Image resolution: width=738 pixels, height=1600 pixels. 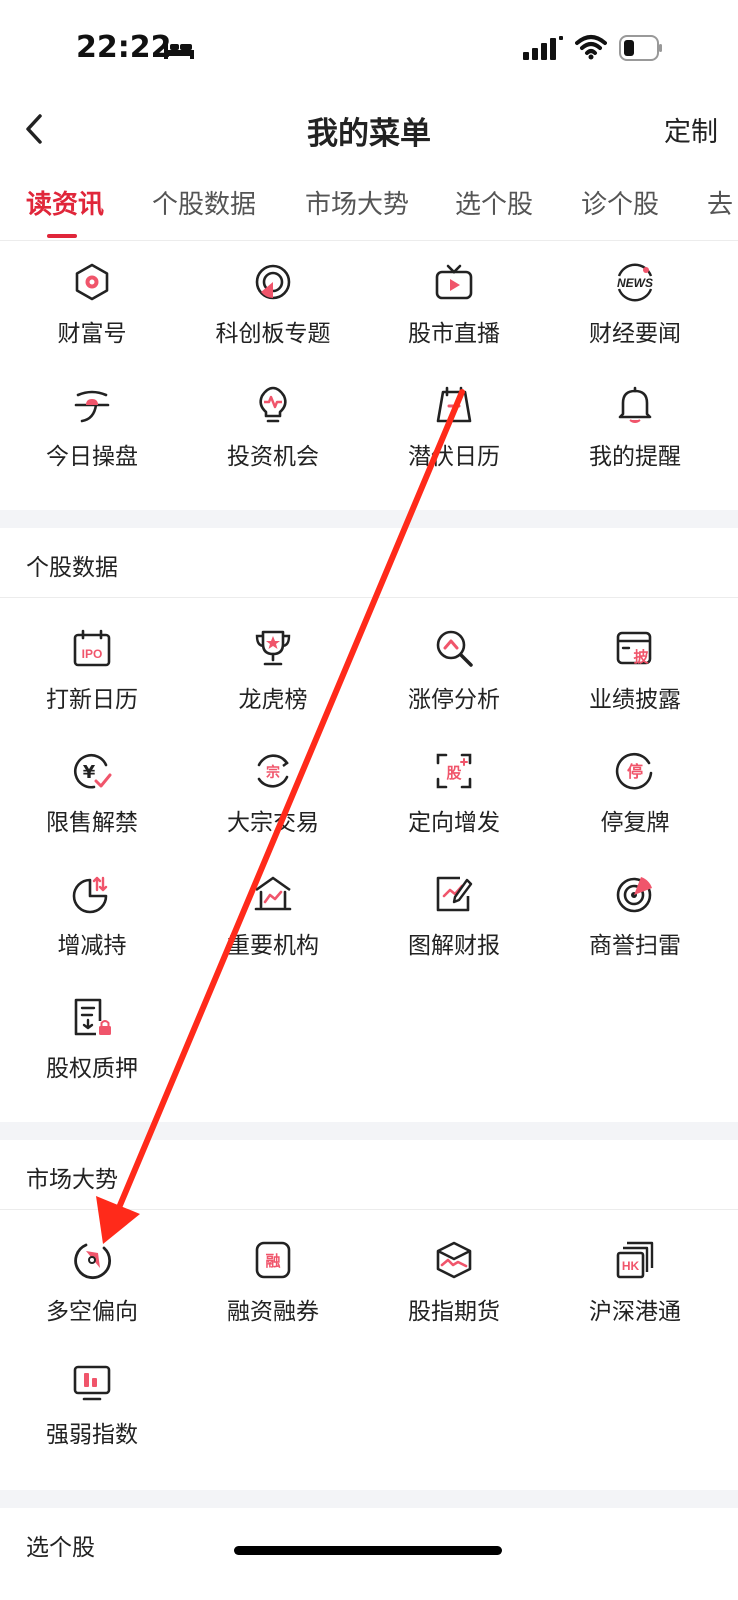 I want to click on block-trade-icon: 宗, so click(x=273, y=771).